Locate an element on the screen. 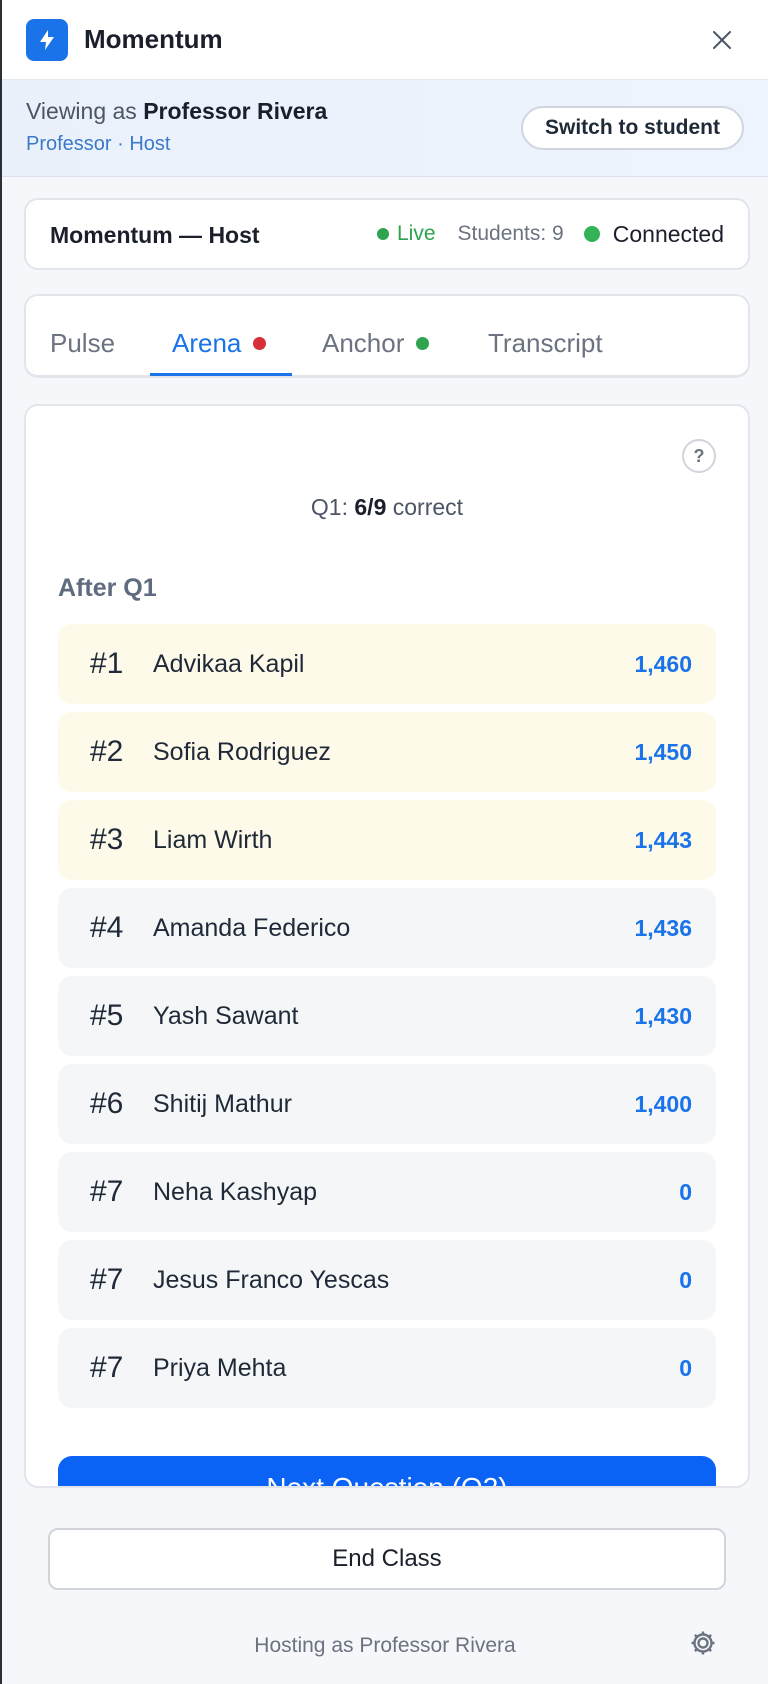  student-name: Sofia Rodriguez is located at coordinates (242, 751).